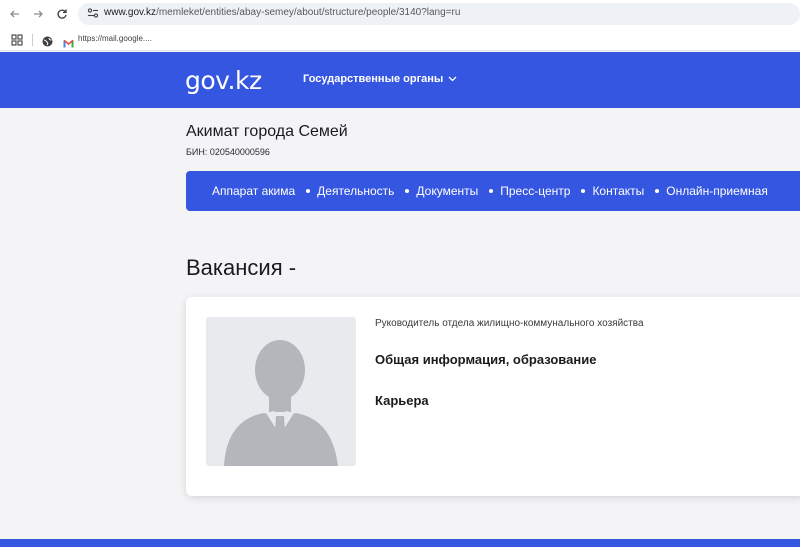 This screenshot has height=547, width=800. Describe the element at coordinates (62, 14) in the screenshot. I see `reload-icon` at that location.